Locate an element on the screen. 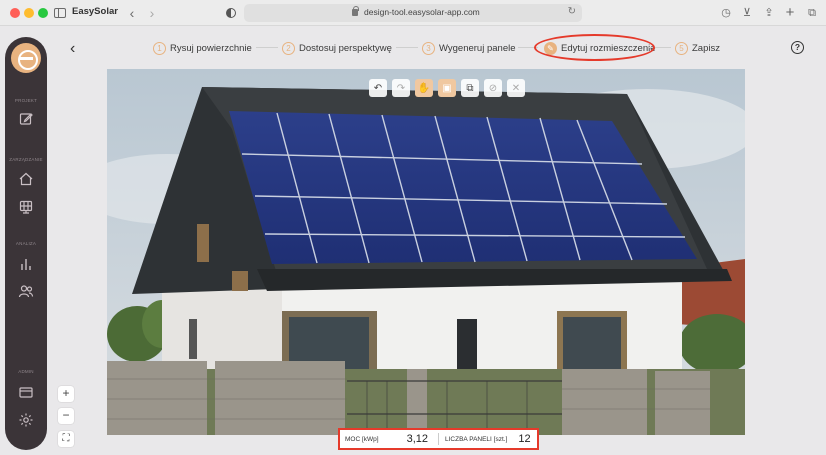 The height and width of the screenshot is (455, 826). section-label-analysis: ANALIZA is located at coordinates (26, 243).